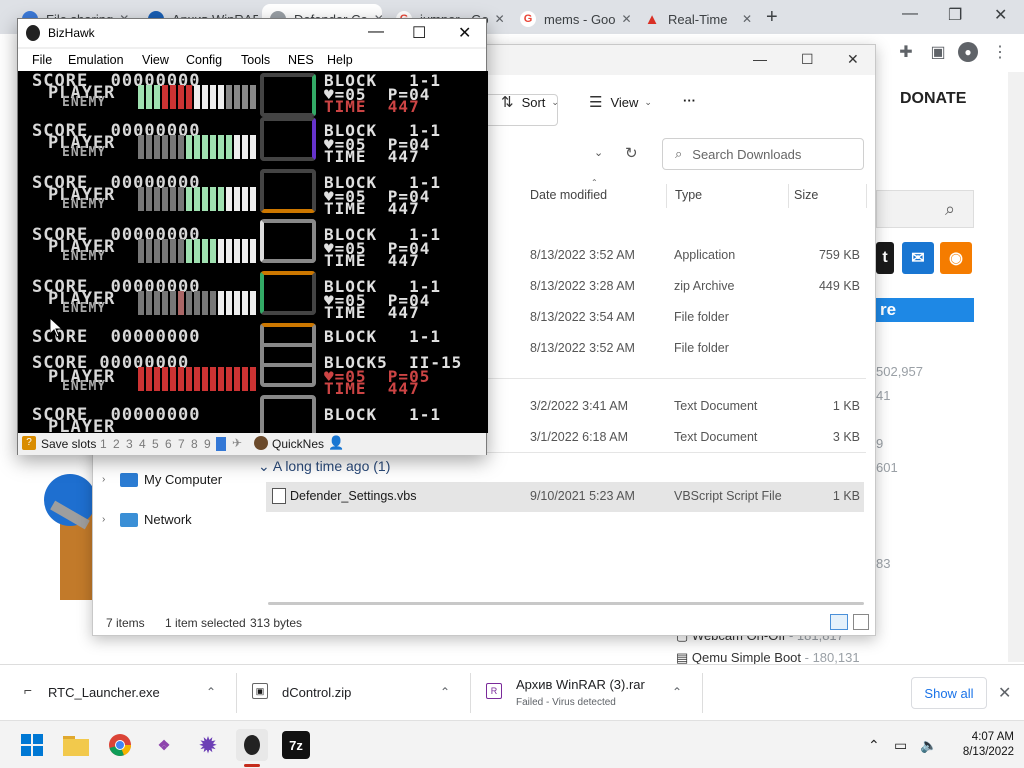 The width and height of the screenshot is (1024, 768). I want to click on column-type: Type, so click(688, 195).